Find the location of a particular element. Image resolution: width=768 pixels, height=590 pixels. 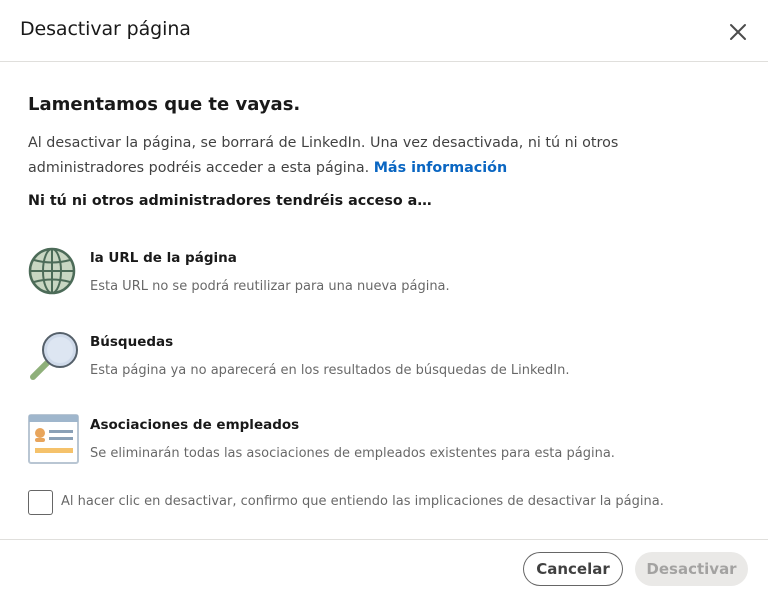

employee-card-icon is located at coordinates (53, 439).